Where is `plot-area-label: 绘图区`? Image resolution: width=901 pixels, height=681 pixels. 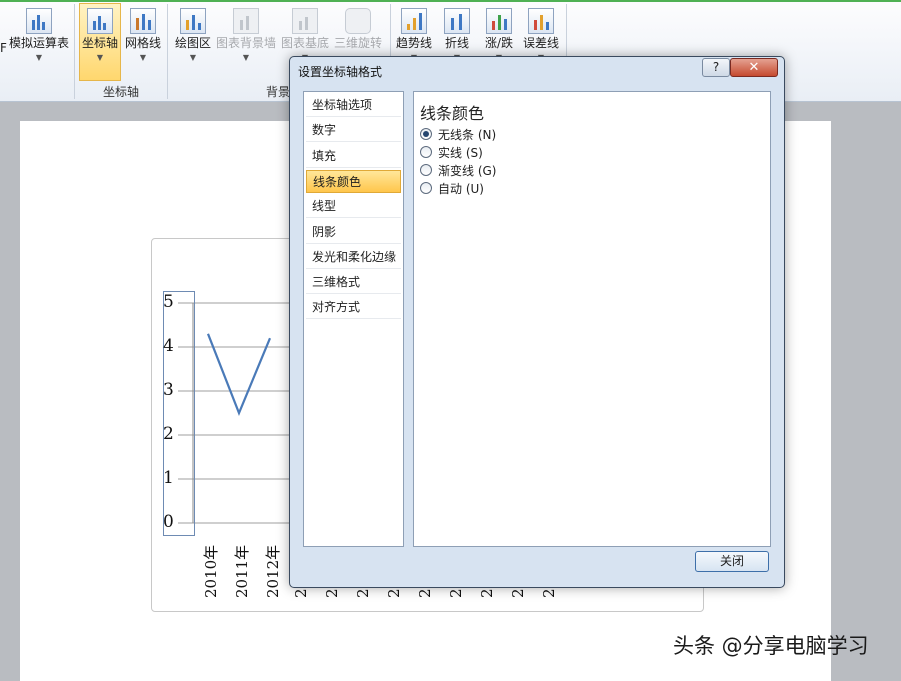
plot-area-label: 绘图区 is located at coordinates (193, 43).